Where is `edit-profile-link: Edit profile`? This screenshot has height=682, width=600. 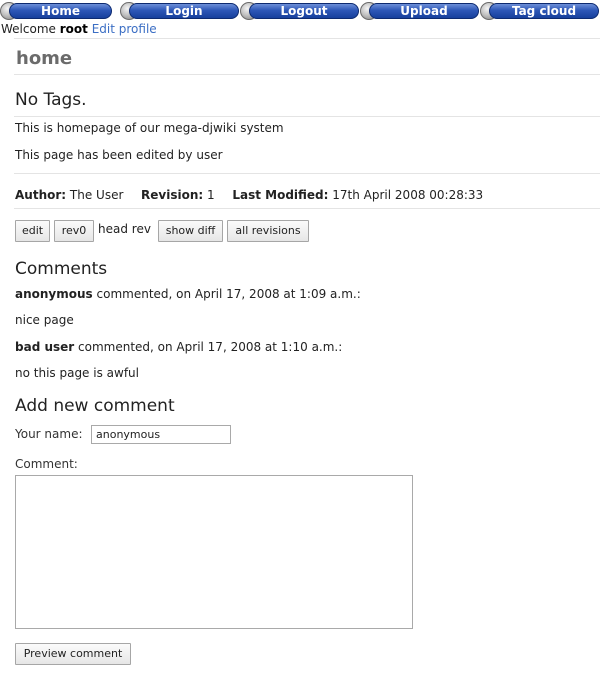 edit-profile-link: Edit profile is located at coordinates (124, 29).